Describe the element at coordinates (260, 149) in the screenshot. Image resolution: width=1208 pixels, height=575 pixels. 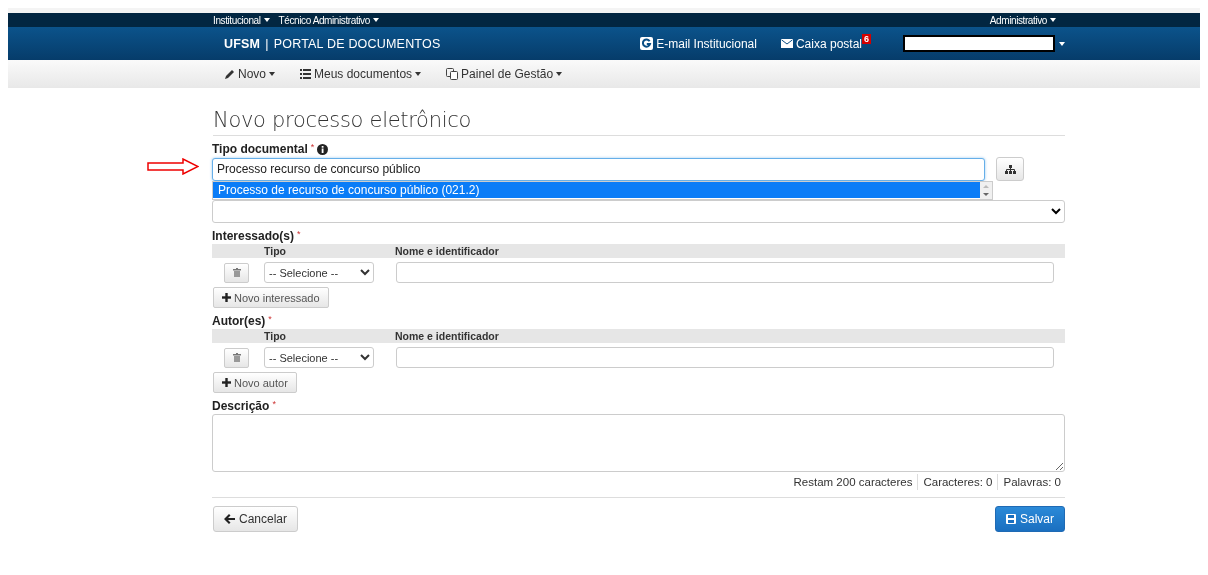
I see `field-label: Tipo documental` at that location.